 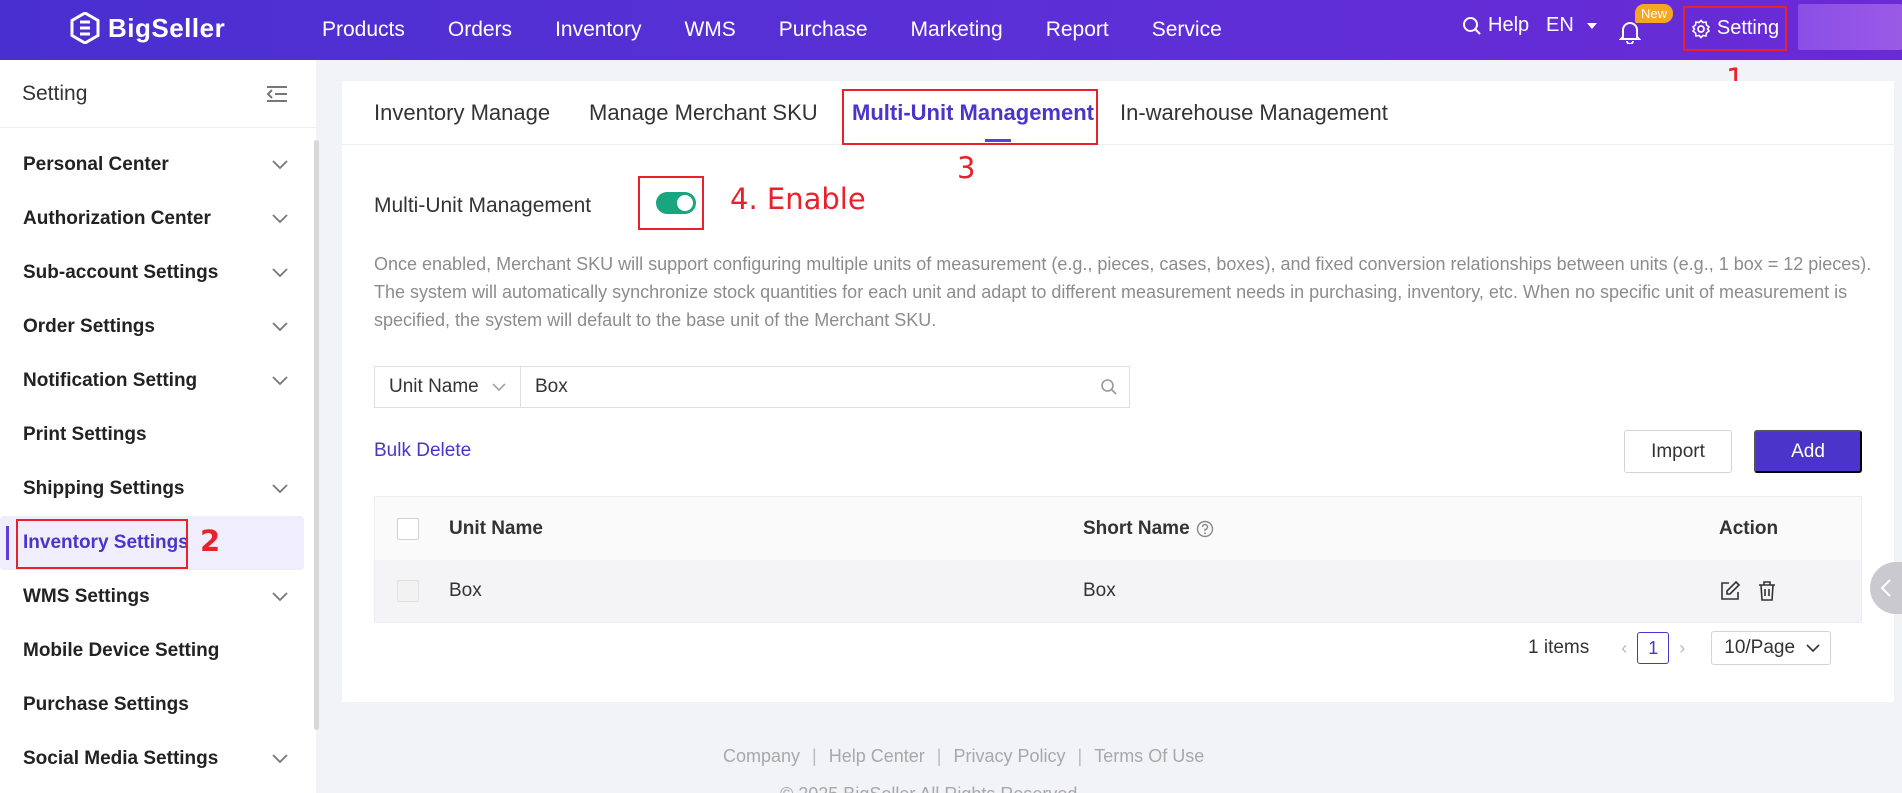 I want to click on sidebar-item-order-settings: Order Settings, so click(x=158, y=327).